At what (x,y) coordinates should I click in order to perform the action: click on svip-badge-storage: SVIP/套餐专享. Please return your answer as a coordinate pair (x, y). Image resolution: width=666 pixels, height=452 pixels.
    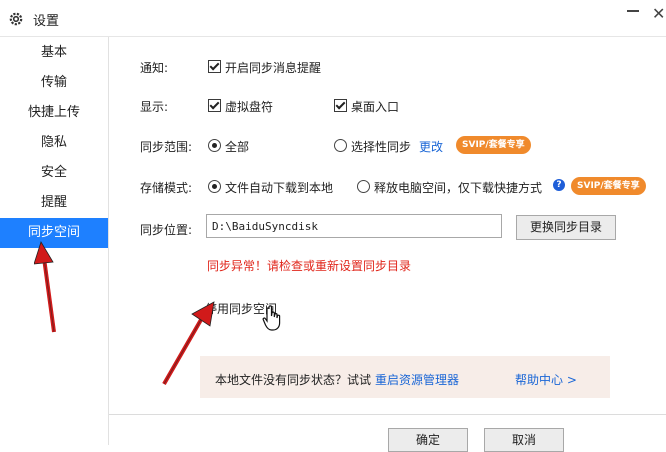
    Looking at the image, I should click on (608, 186).